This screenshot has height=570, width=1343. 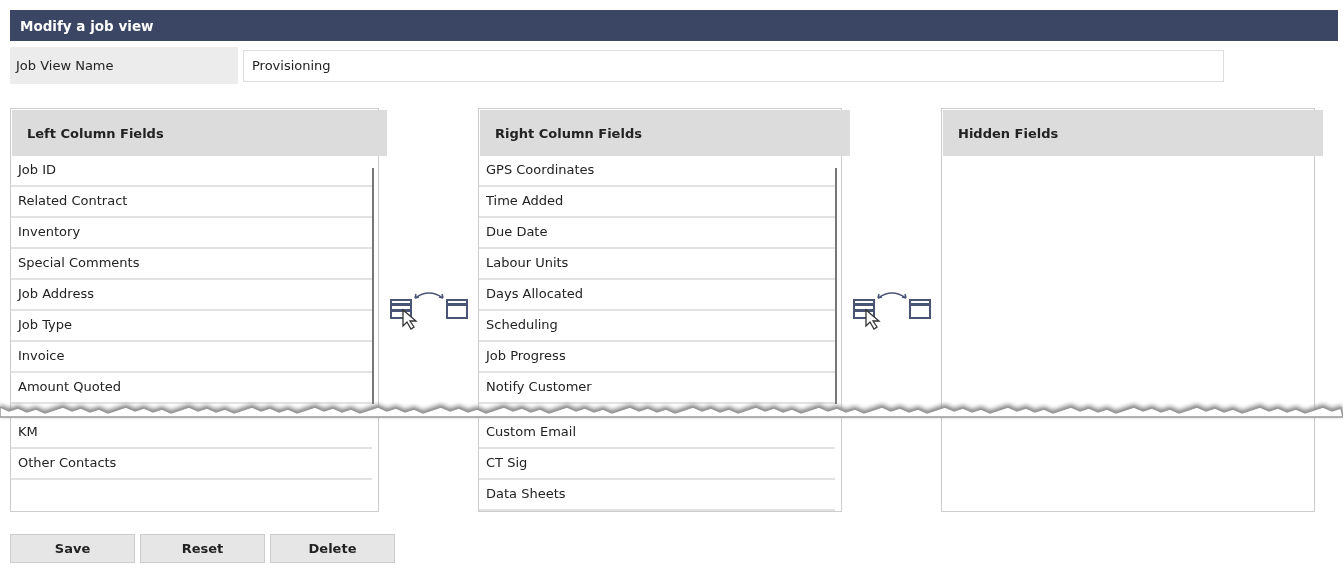 I want to click on field-item: Scheduling, so click(x=657, y=326).